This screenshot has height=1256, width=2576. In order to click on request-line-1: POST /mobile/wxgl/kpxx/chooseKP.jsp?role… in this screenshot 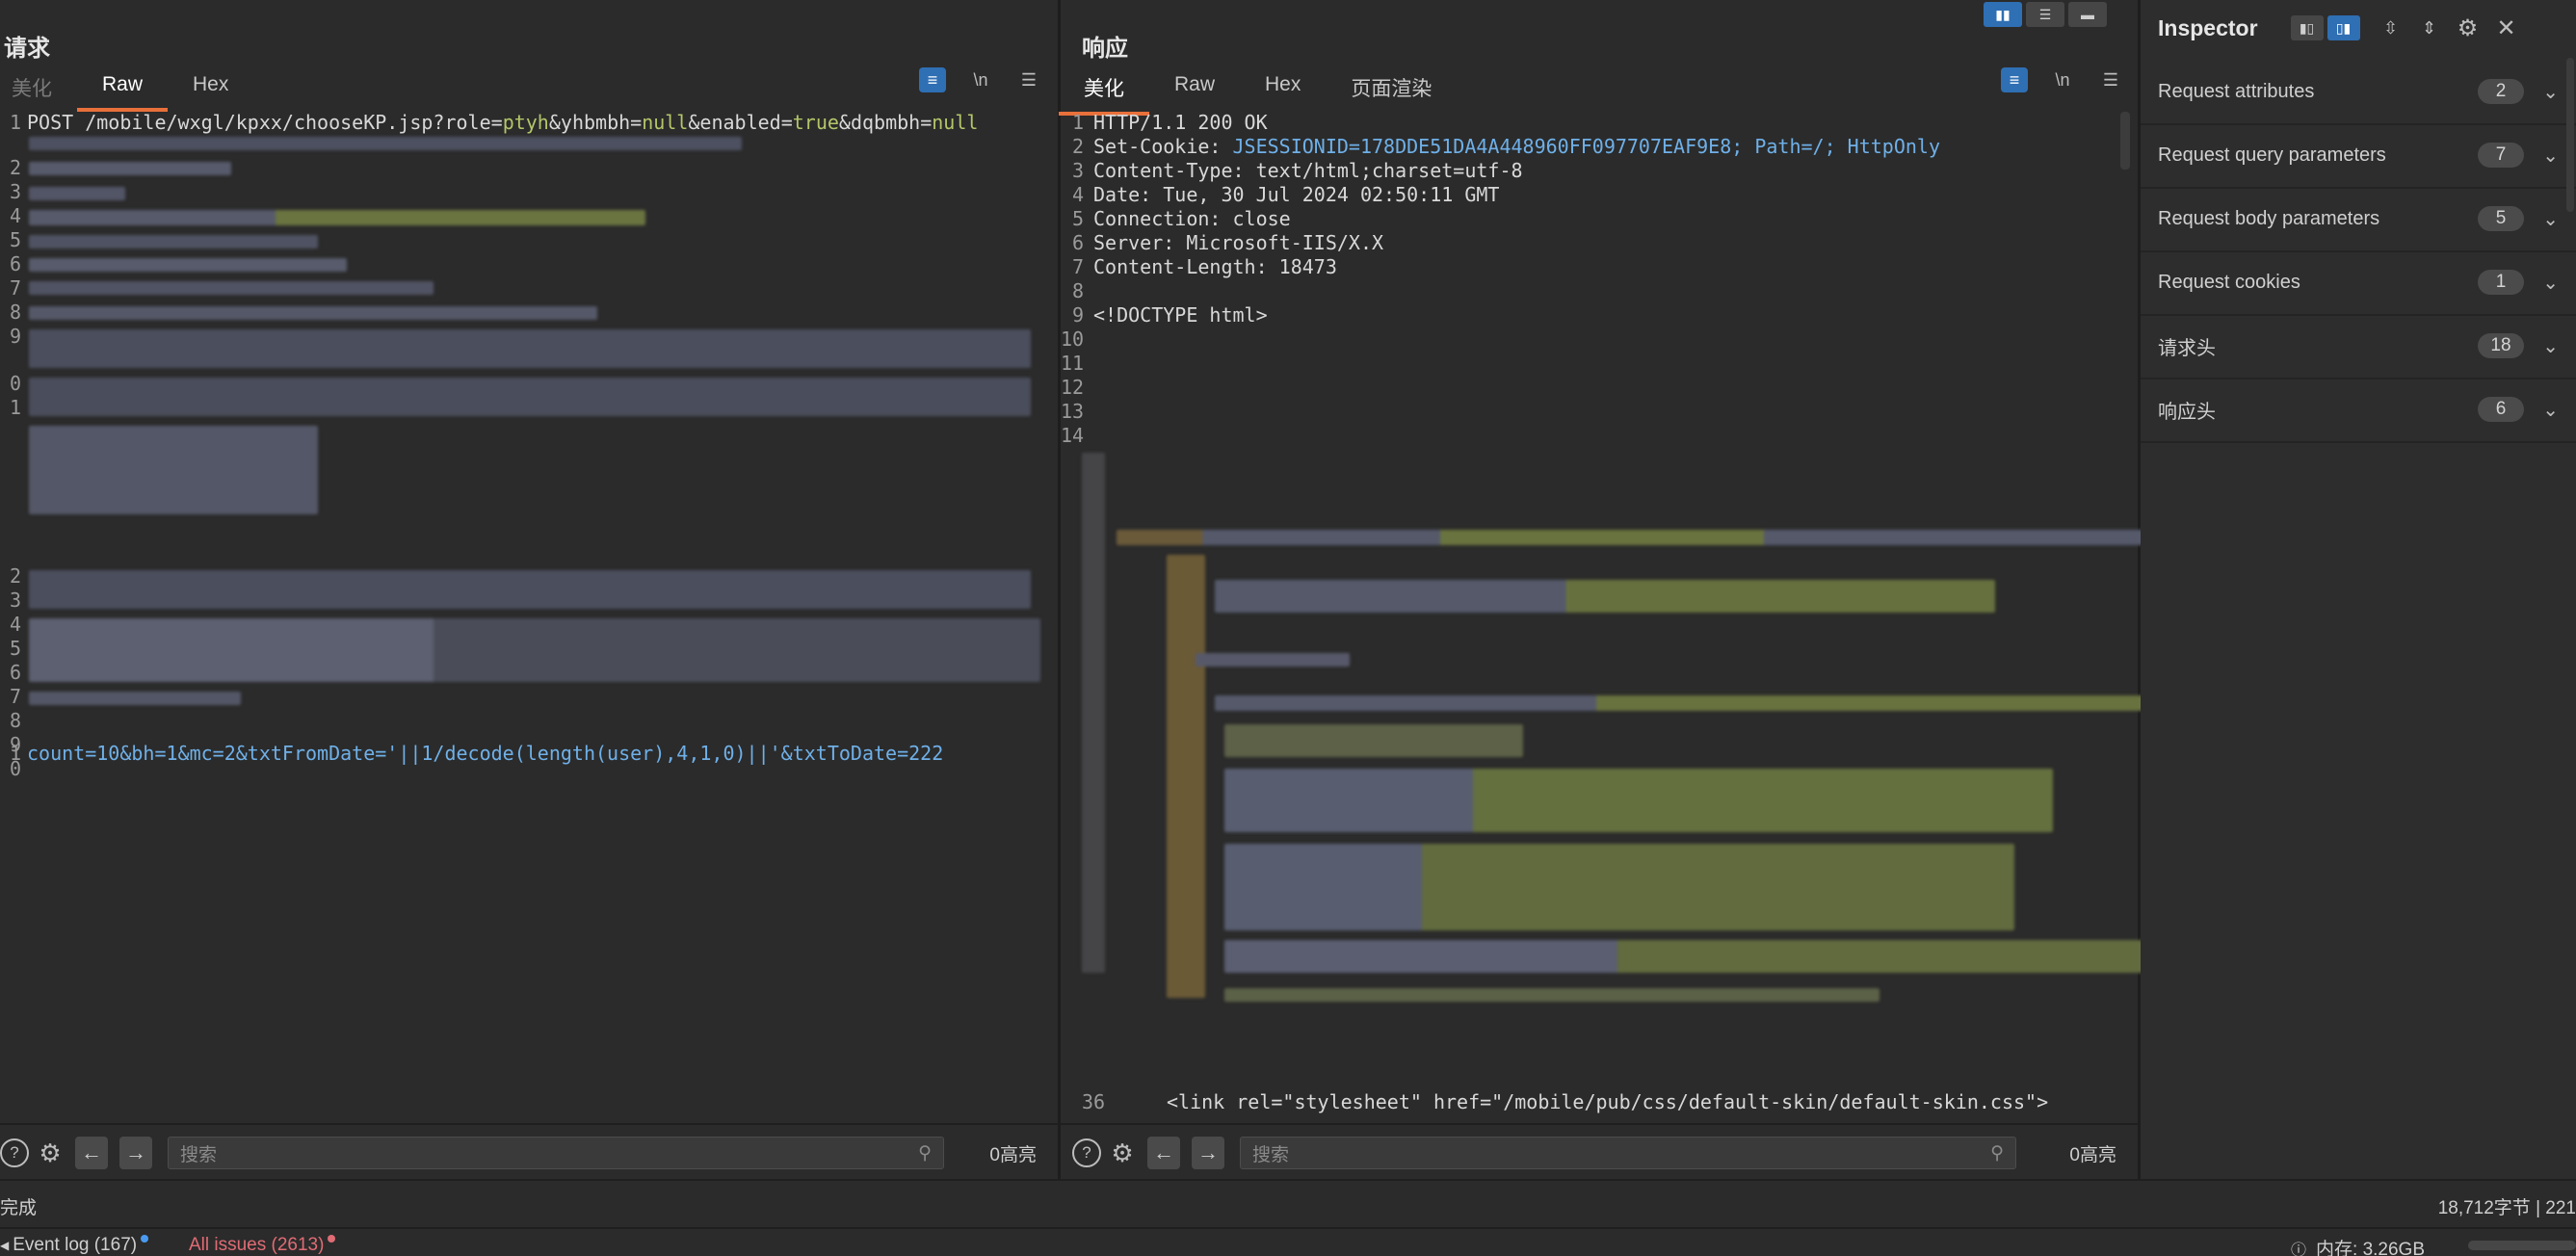, I will do `click(503, 123)`.